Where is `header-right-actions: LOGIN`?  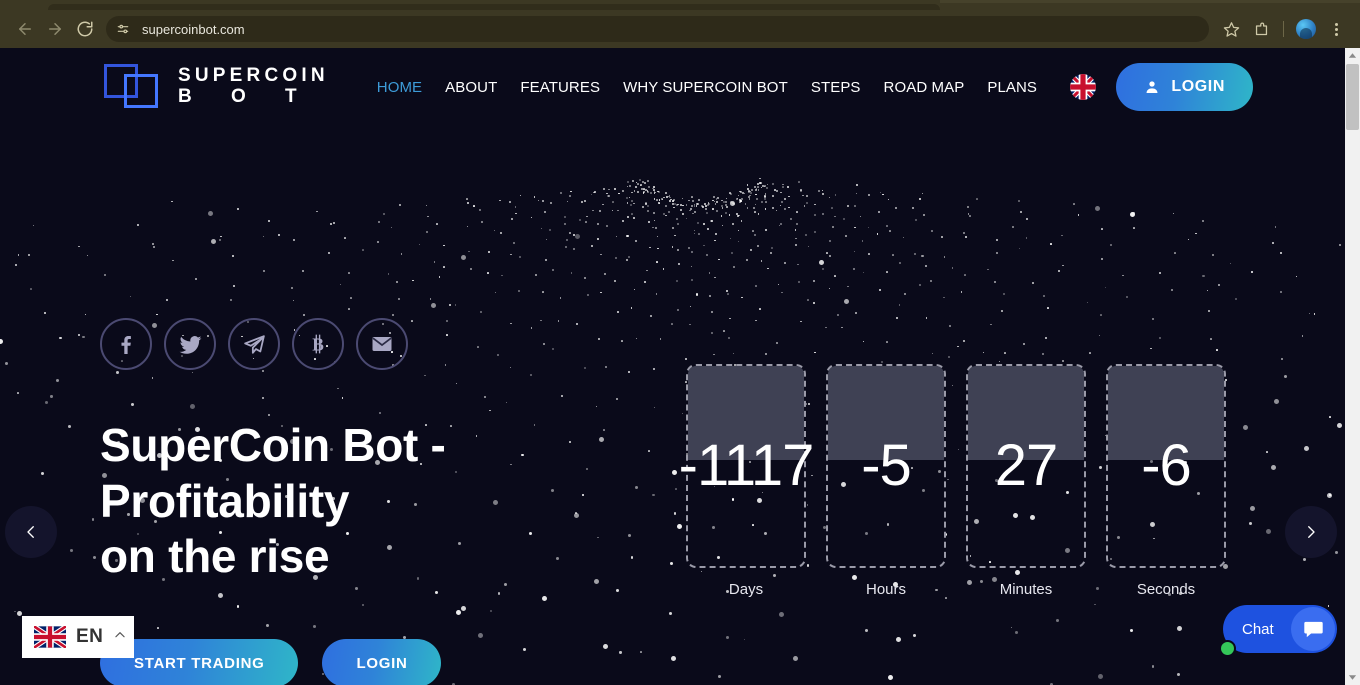
header-right-actions: LOGIN is located at coordinates (1161, 87).